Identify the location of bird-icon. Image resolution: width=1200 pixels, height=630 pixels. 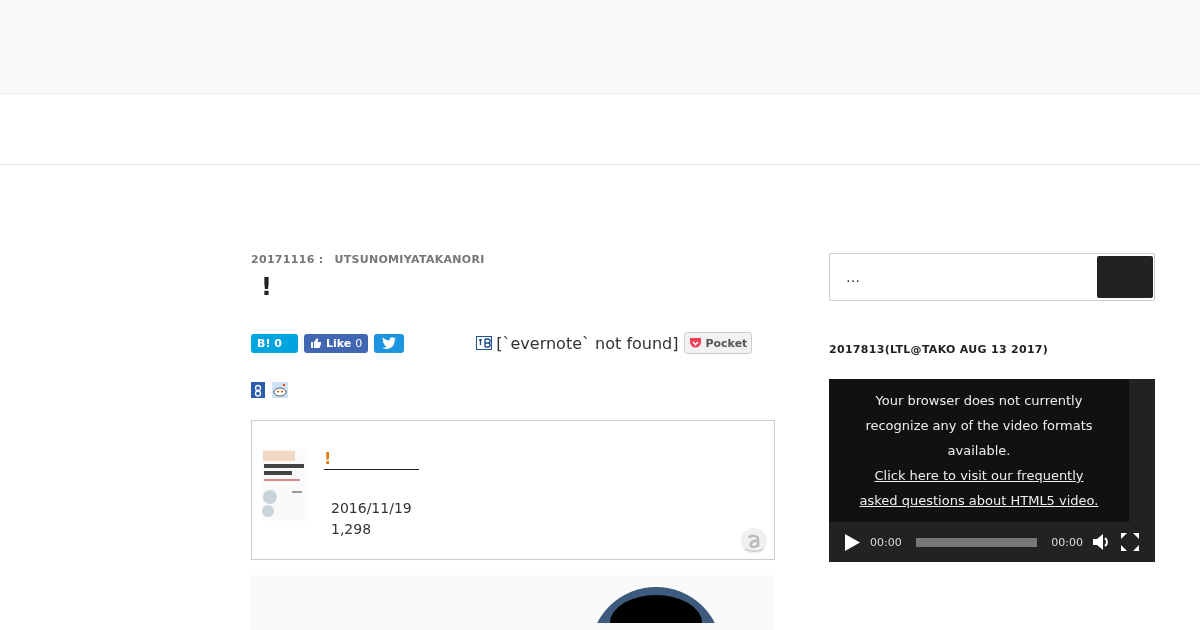
(389, 343).